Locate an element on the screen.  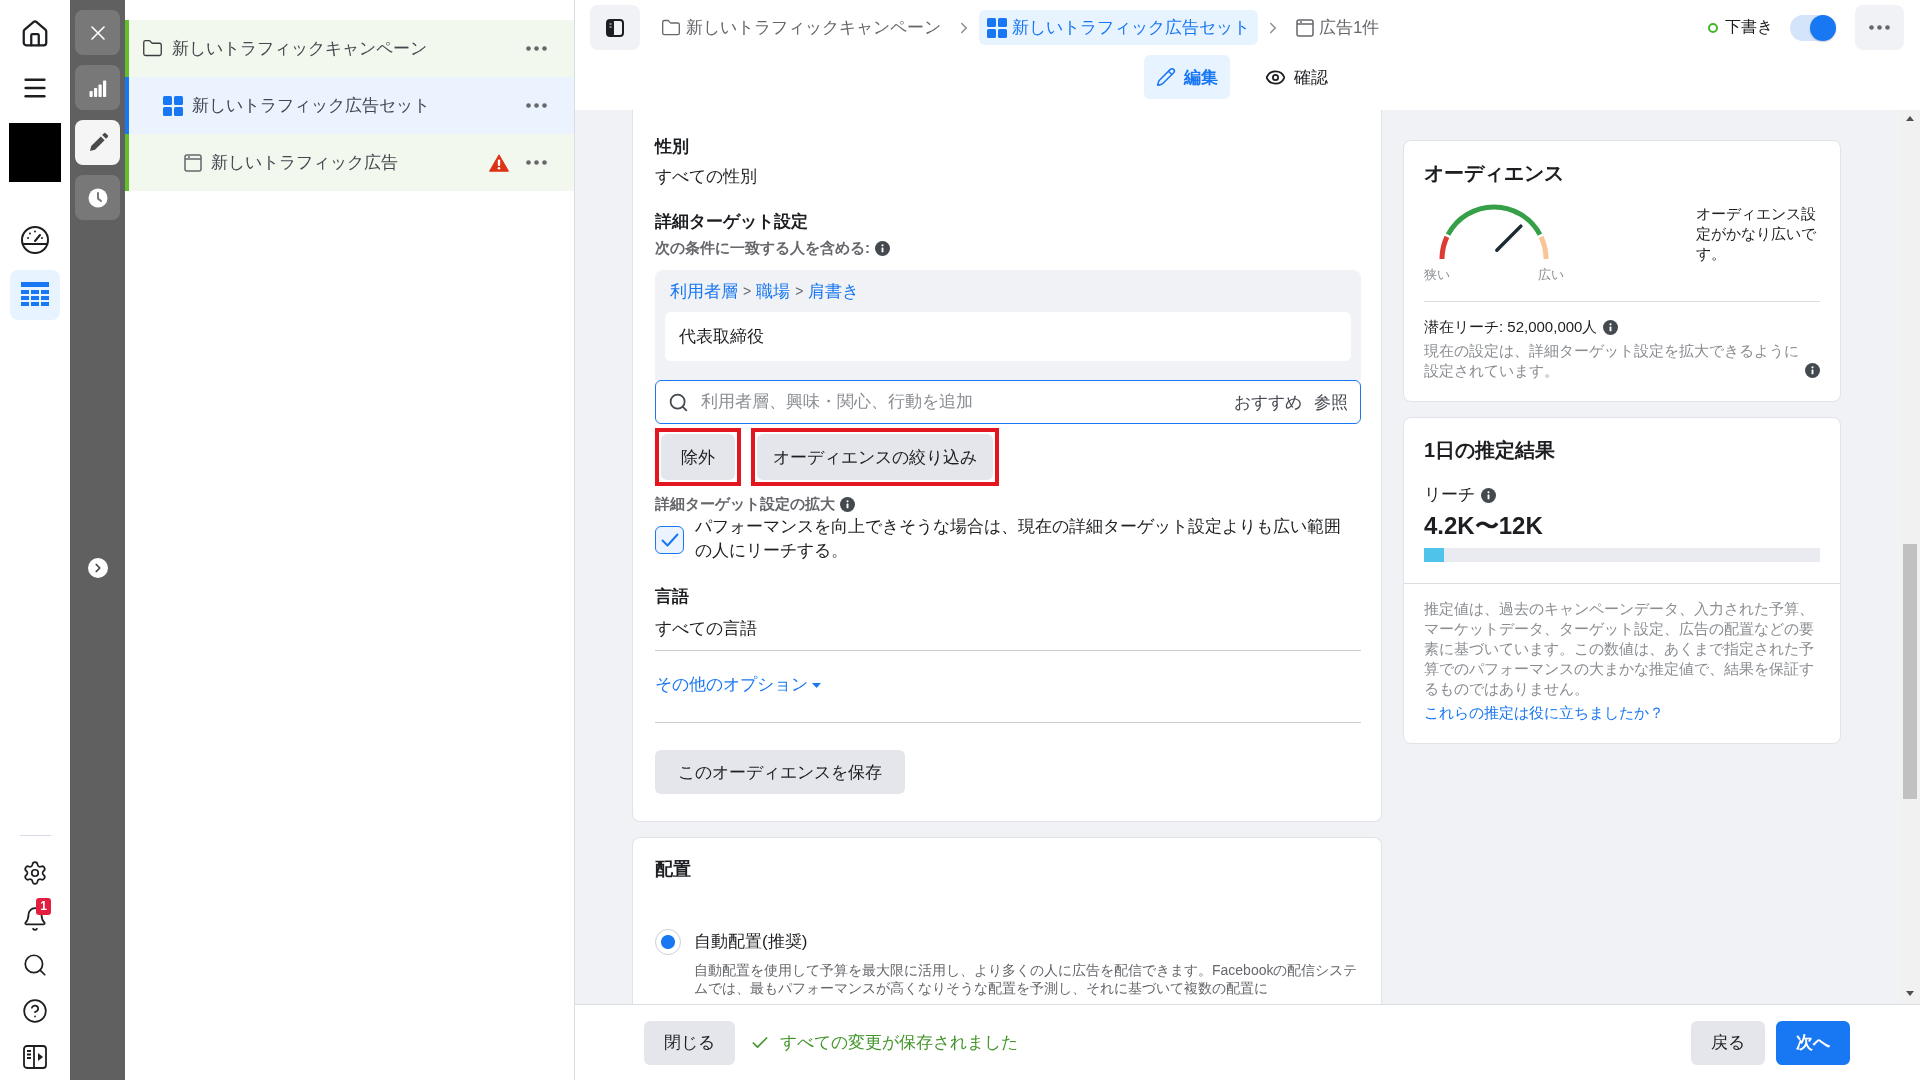
reach-label: リーチ is located at coordinates (1449, 495).